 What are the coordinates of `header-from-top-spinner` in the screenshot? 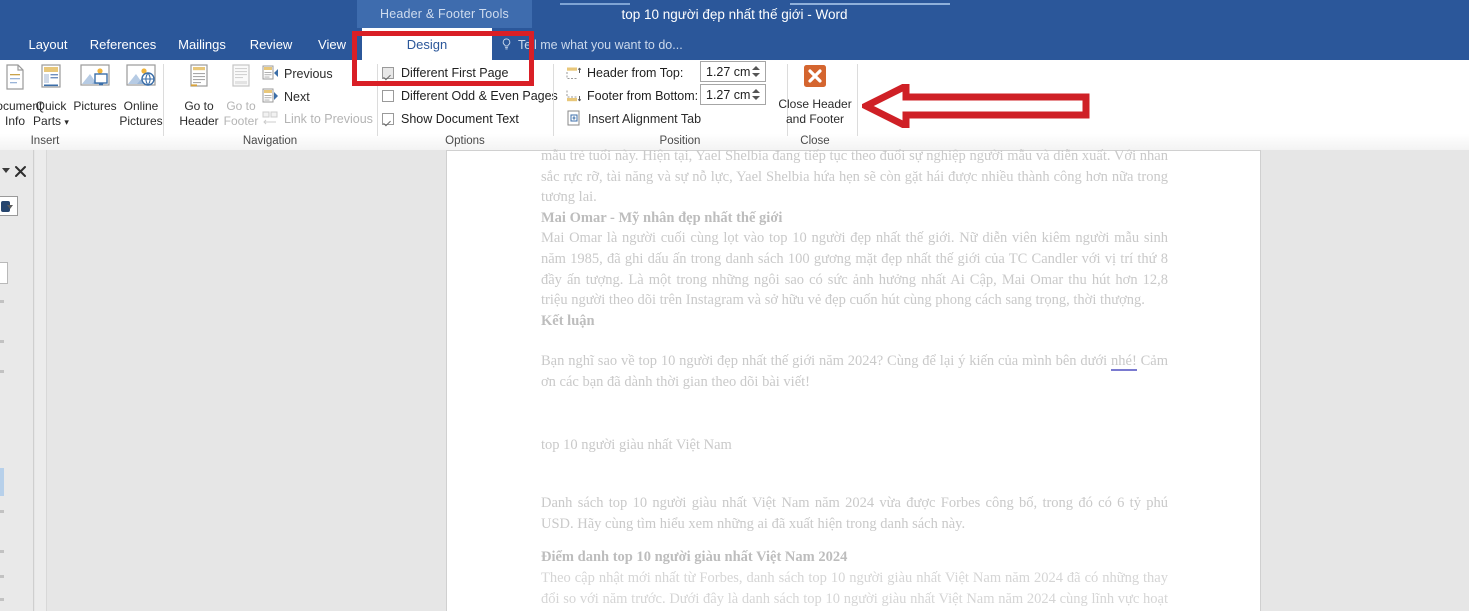 It's located at (756, 71).